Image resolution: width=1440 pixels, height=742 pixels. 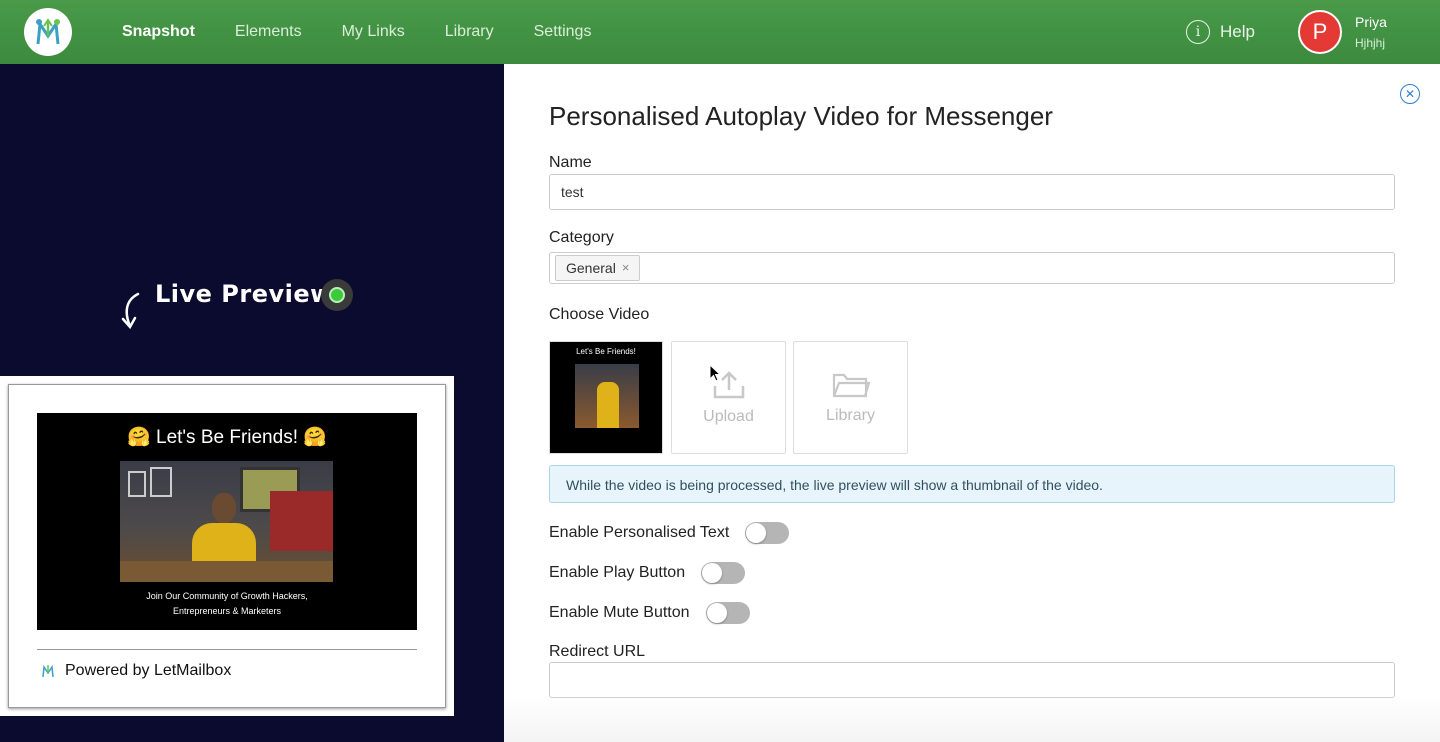 I want to click on live-preview-label: Live Preview, so click(x=244, y=294).